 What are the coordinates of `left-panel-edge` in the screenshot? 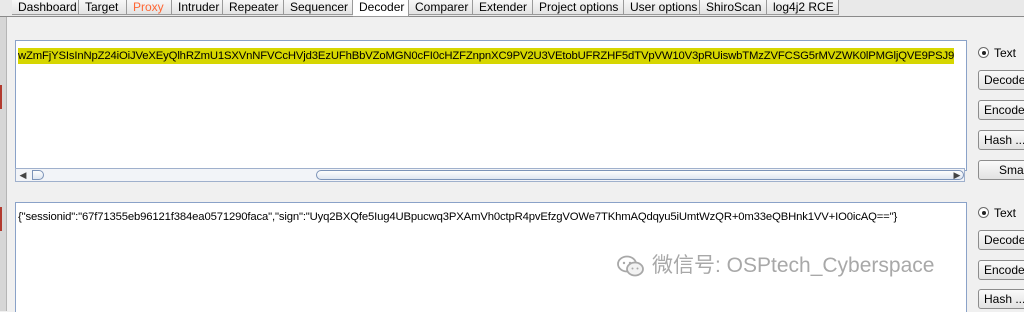 It's located at (3, 164).